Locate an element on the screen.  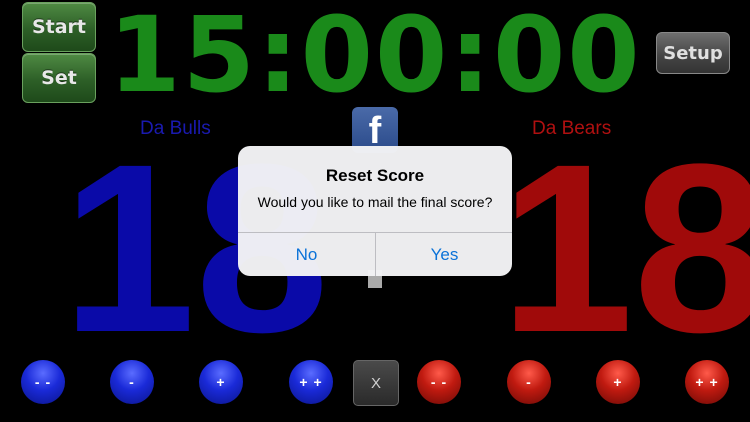
clear-score-button: X is located at coordinates (376, 383).